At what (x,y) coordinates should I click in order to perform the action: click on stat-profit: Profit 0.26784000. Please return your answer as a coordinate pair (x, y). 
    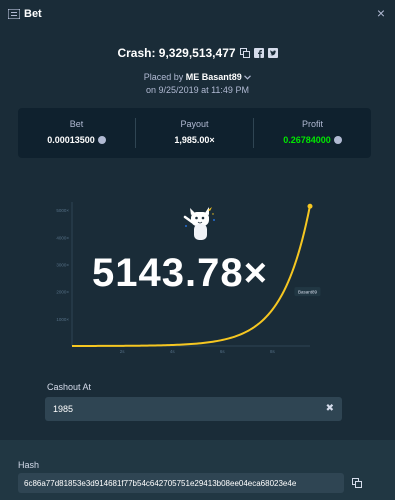
    Looking at the image, I should click on (312, 133).